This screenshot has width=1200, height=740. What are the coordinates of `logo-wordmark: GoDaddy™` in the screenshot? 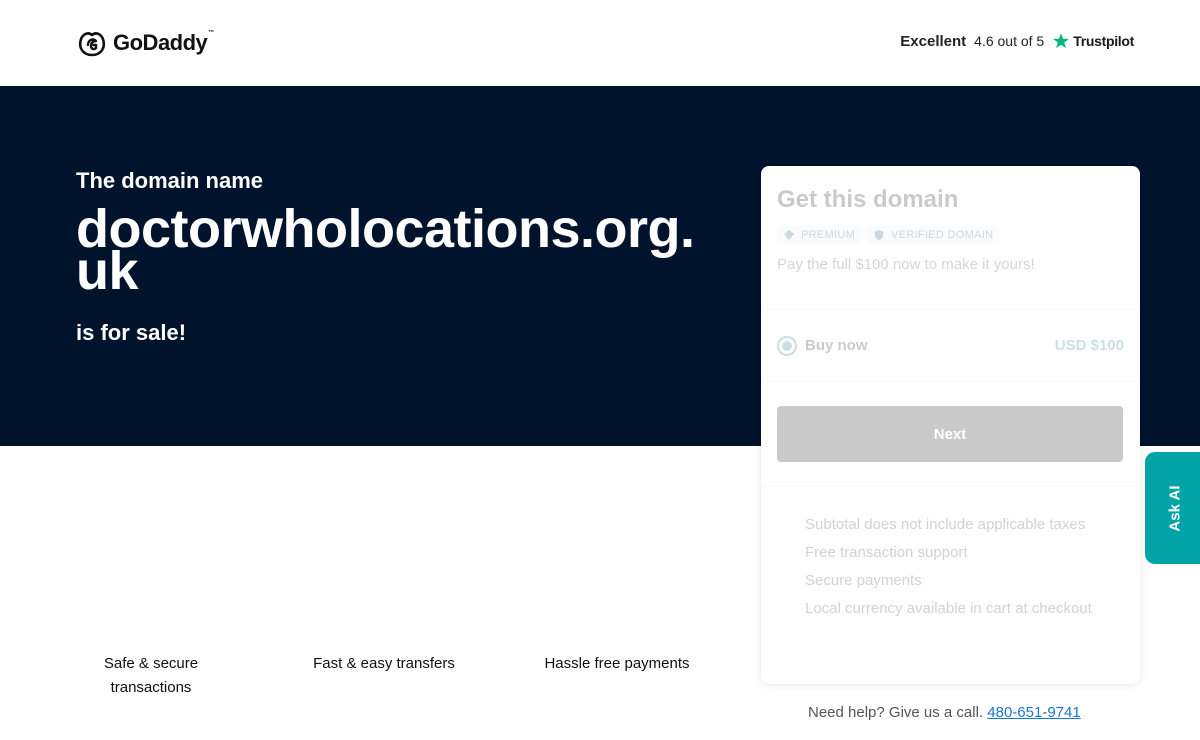 It's located at (163, 42).